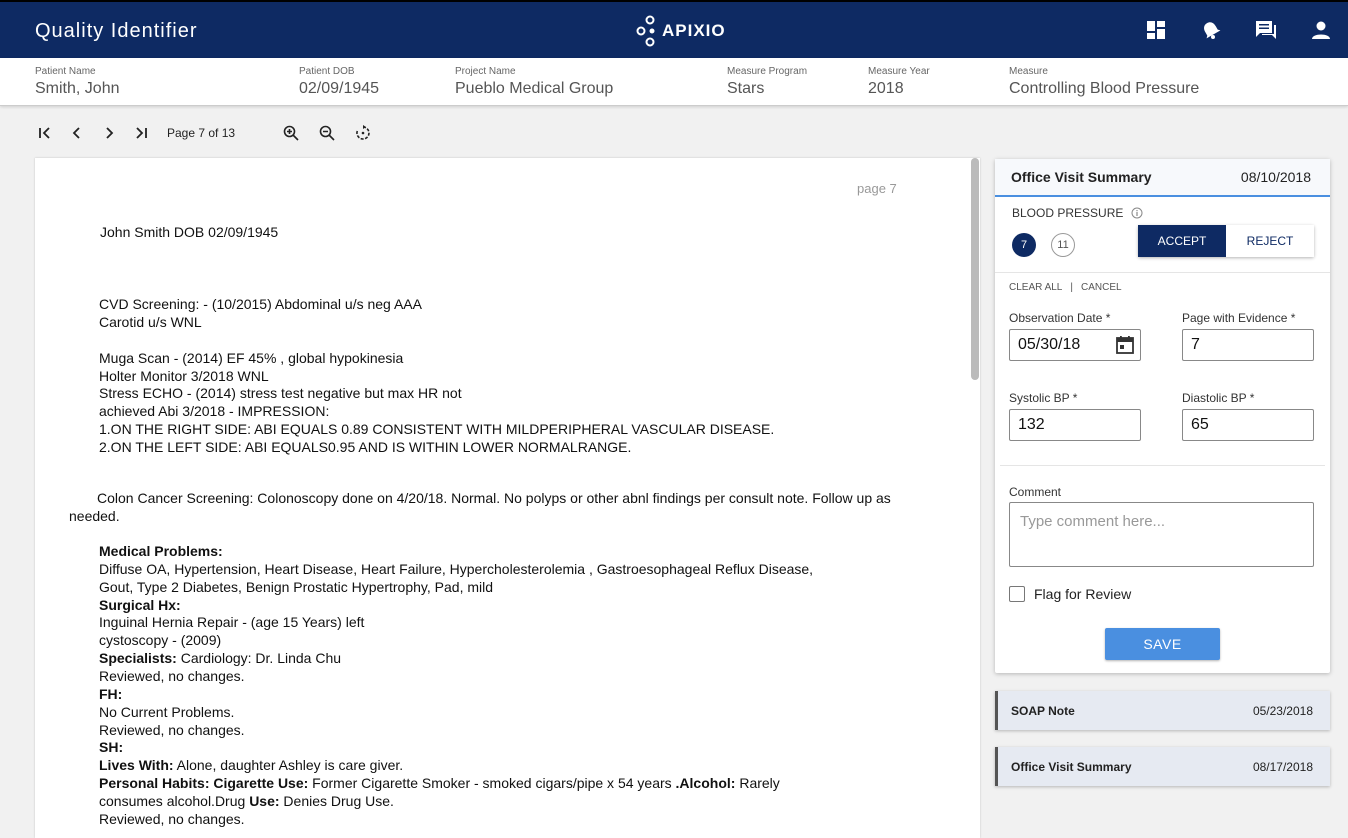 The width and height of the screenshot is (1348, 838). What do you see at coordinates (1063, 245) in the screenshot?
I see `evidence-badge: 11` at bounding box center [1063, 245].